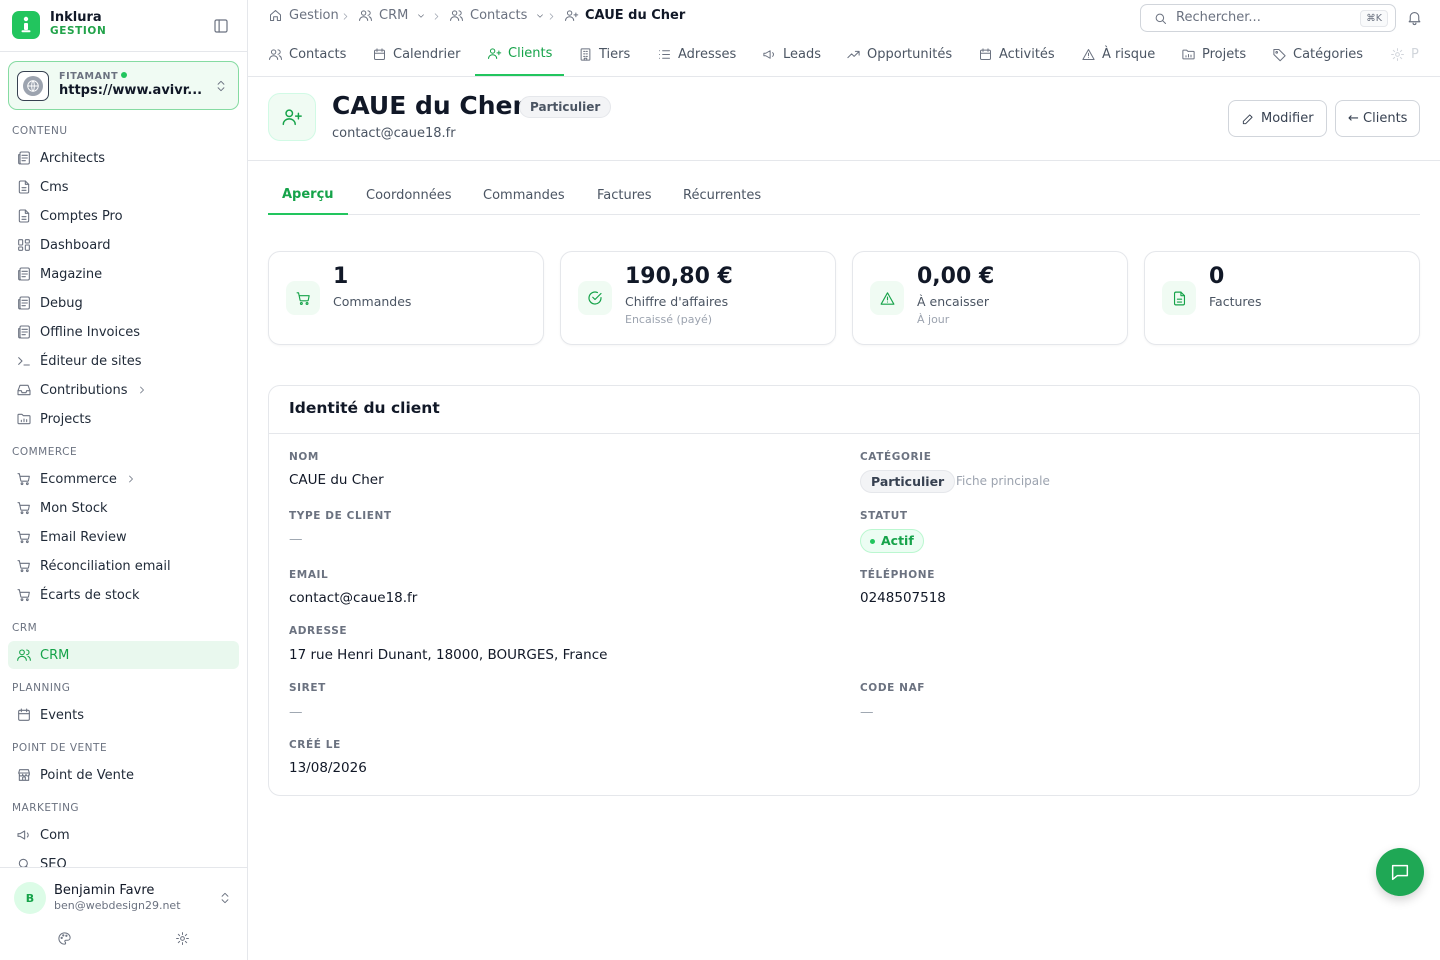 The height and width of the screenshot is (960, 1440). What do you see at coordinates (884, 516) in the screenshot?
I see `field-label-statut: STATUT` at bounding box center [884, 516].